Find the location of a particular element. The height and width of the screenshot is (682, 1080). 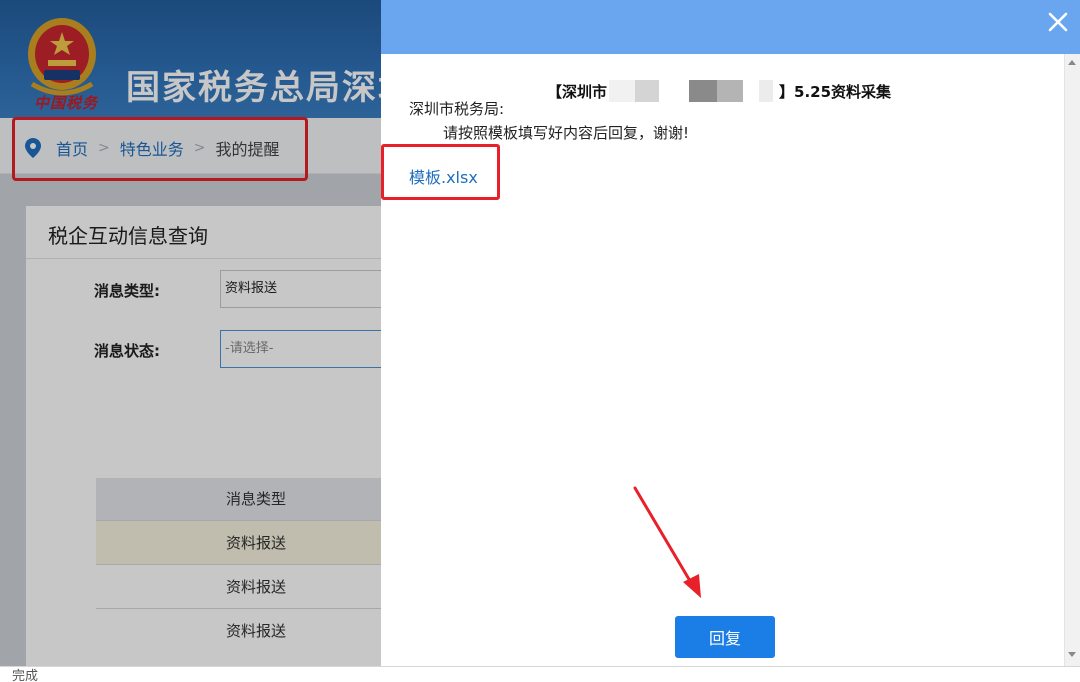

message-body: 请按照模板填写好内容后回复，谢谢! is located at coordinates (566, 133).